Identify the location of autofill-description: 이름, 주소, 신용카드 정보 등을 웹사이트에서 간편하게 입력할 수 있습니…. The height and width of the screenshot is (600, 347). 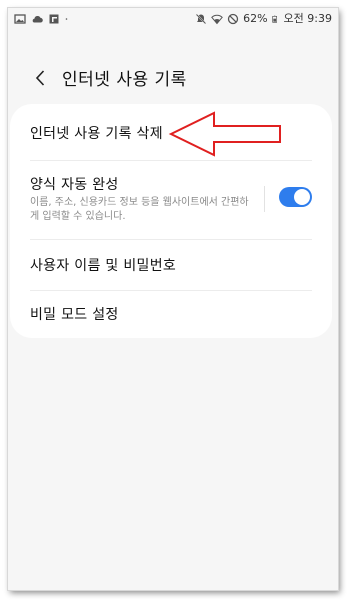
(139, 209).